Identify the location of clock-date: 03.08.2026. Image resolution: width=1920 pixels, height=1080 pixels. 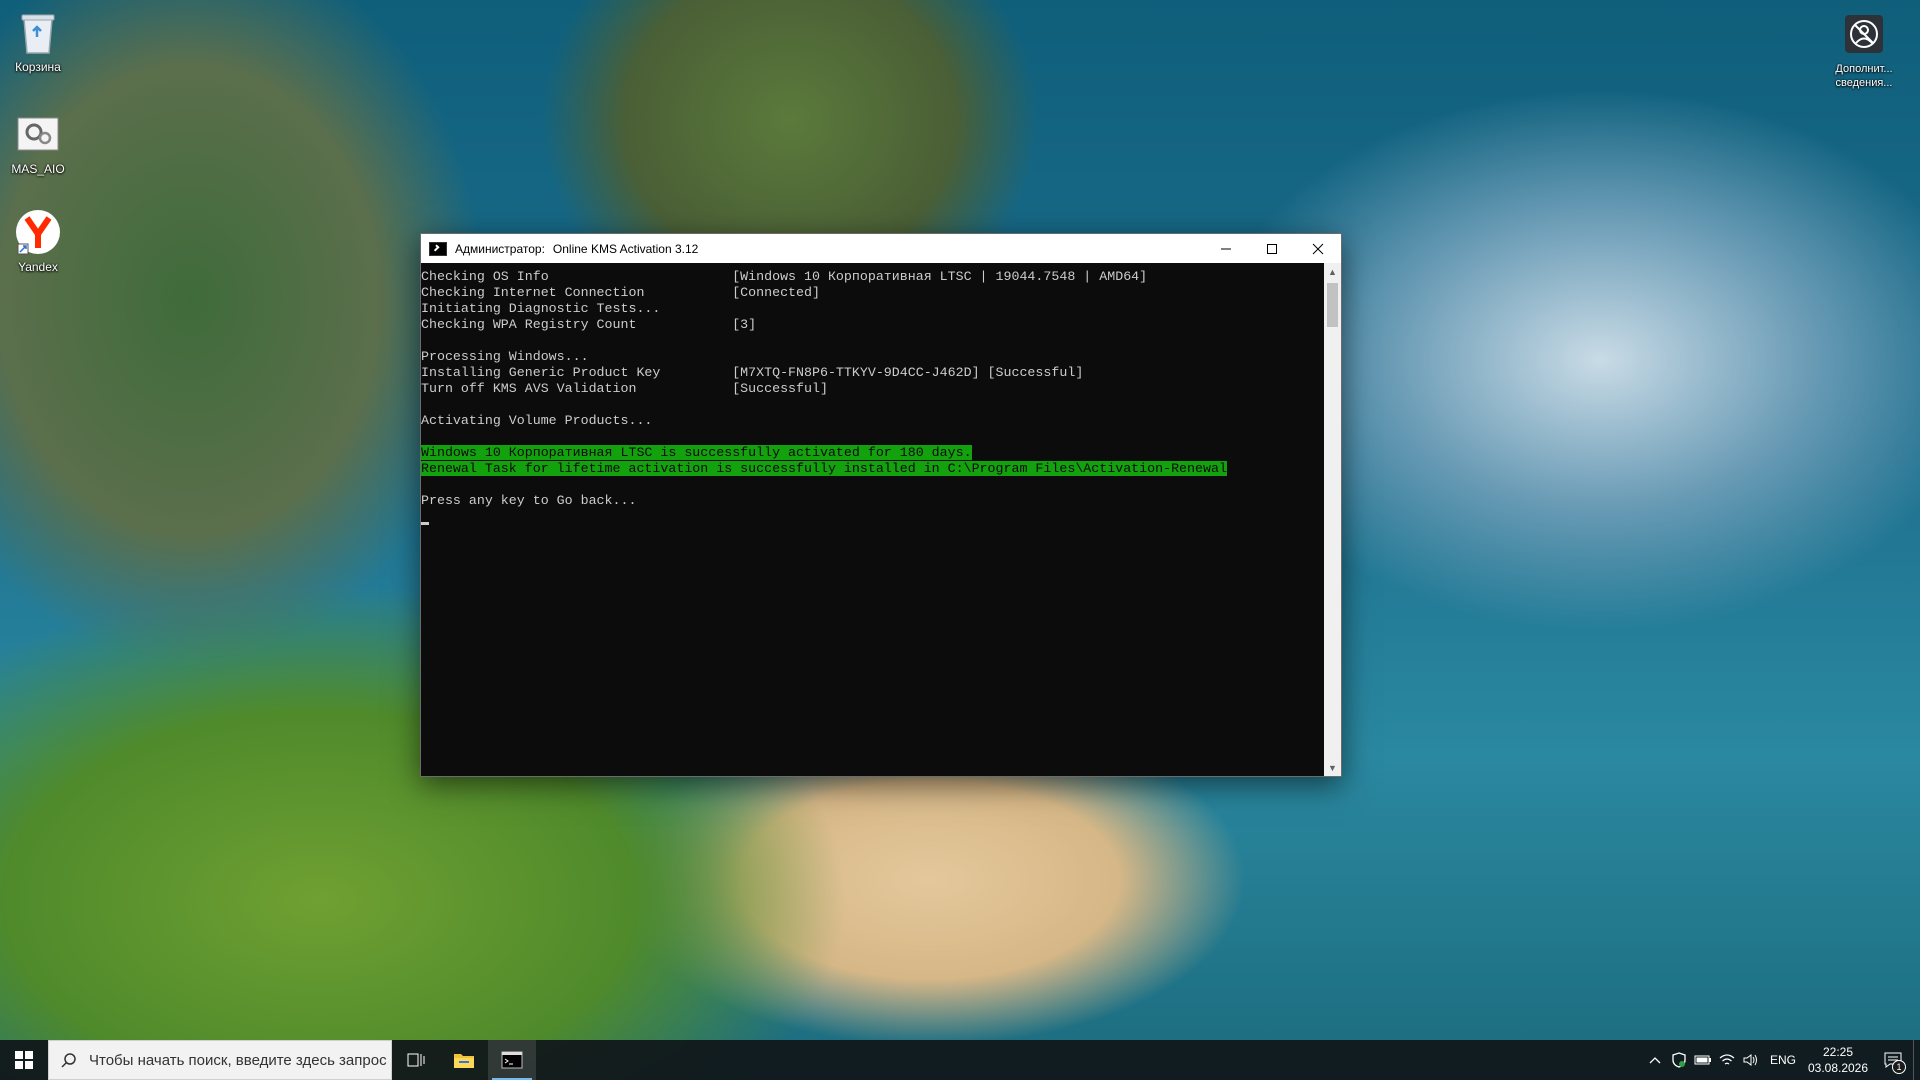
(1838, 1068).